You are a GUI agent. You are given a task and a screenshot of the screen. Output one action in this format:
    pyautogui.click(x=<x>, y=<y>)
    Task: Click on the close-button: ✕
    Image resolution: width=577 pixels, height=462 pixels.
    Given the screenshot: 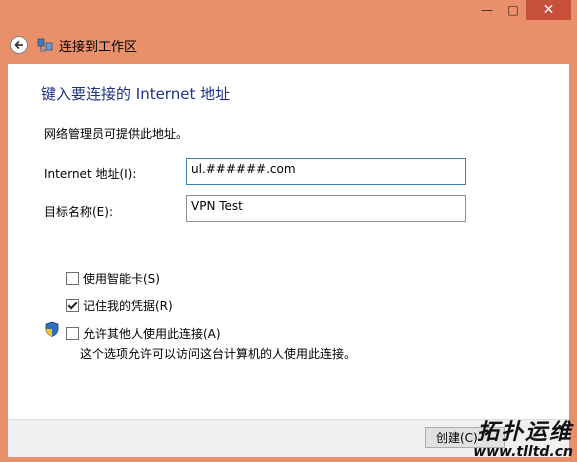 What is the action you would take?
    pyautogui.click(x=548, y=10)
    